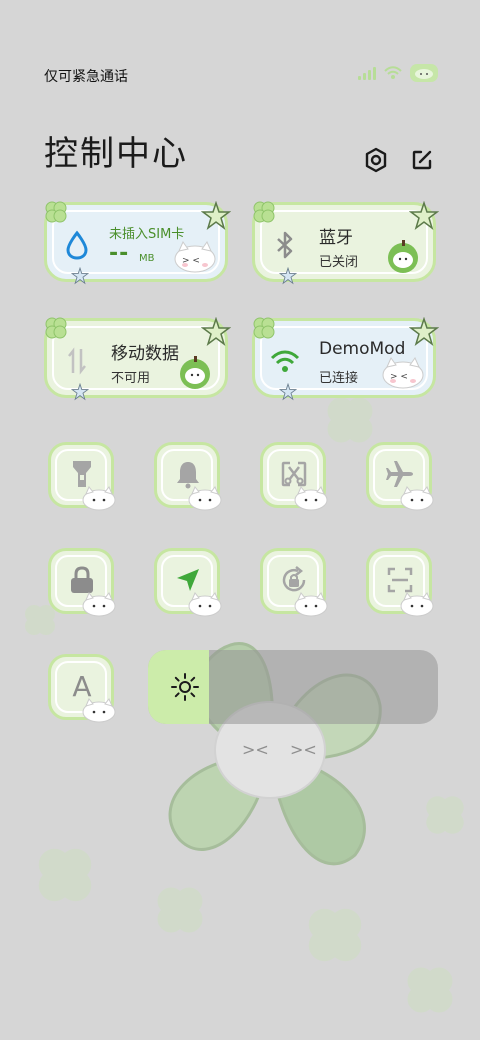 This screenshot has width=480, height=1040. What do you see at coordinates (294, 582) in the screenshot?
I see `rotation-lock-toggle` at bounding box center [294, 582].